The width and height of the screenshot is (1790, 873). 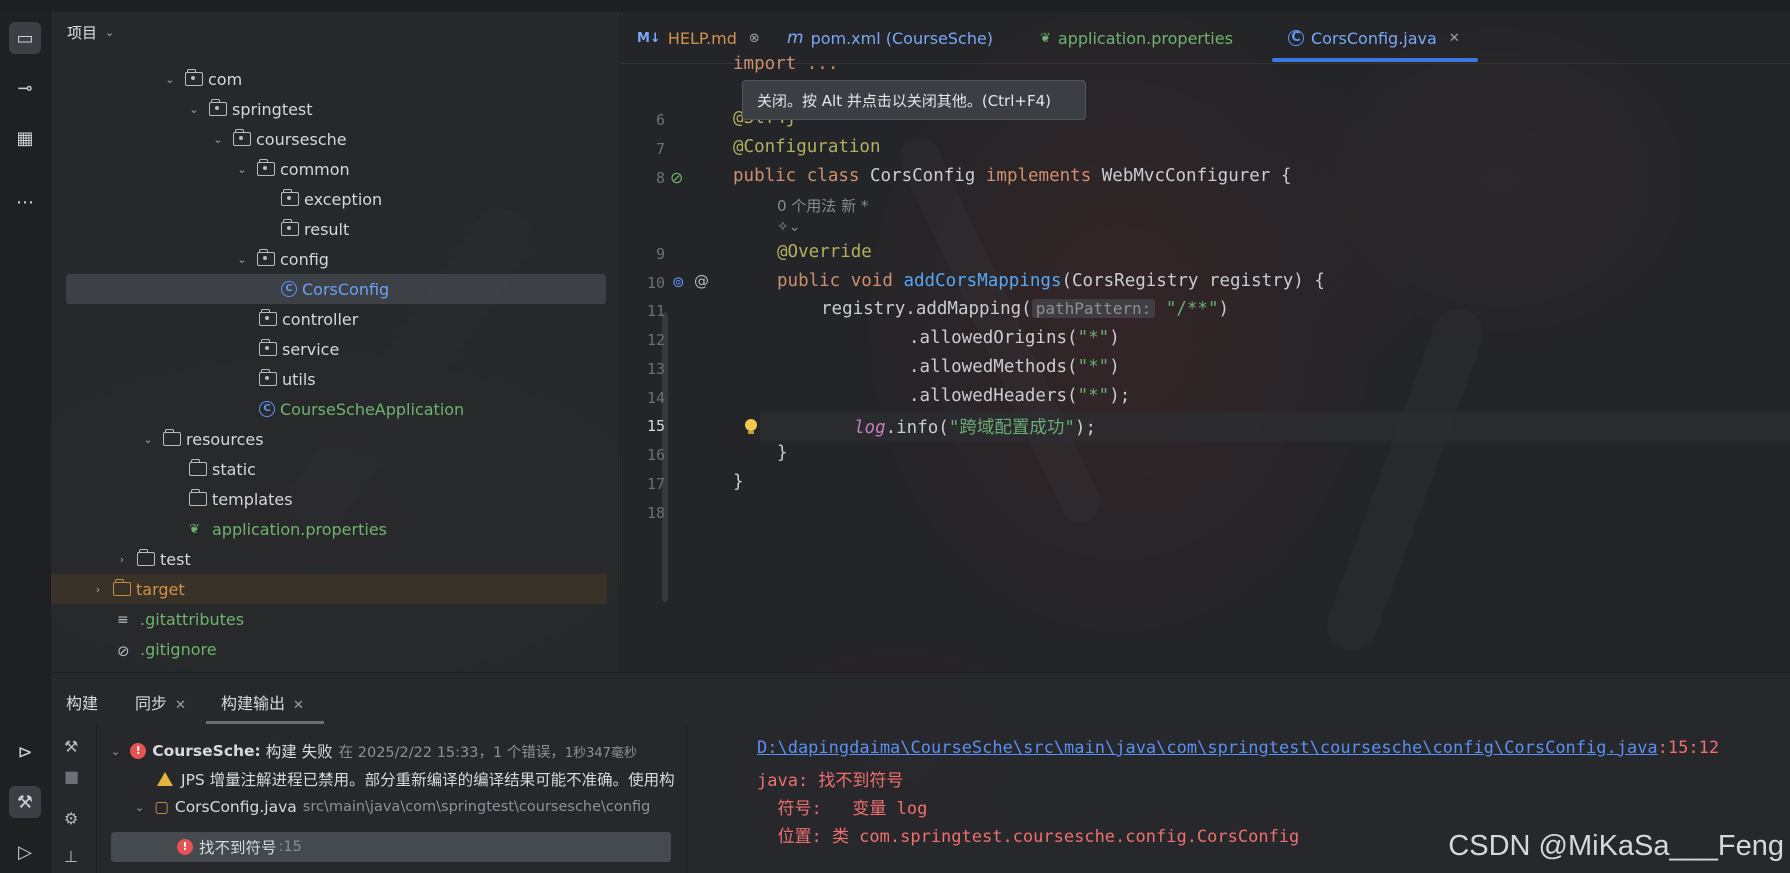 What do you see at coordinates (822, 205) in the screenshot?
I see `usage-hint: 0 个用法 新 *` at bounding box center [822, 205].